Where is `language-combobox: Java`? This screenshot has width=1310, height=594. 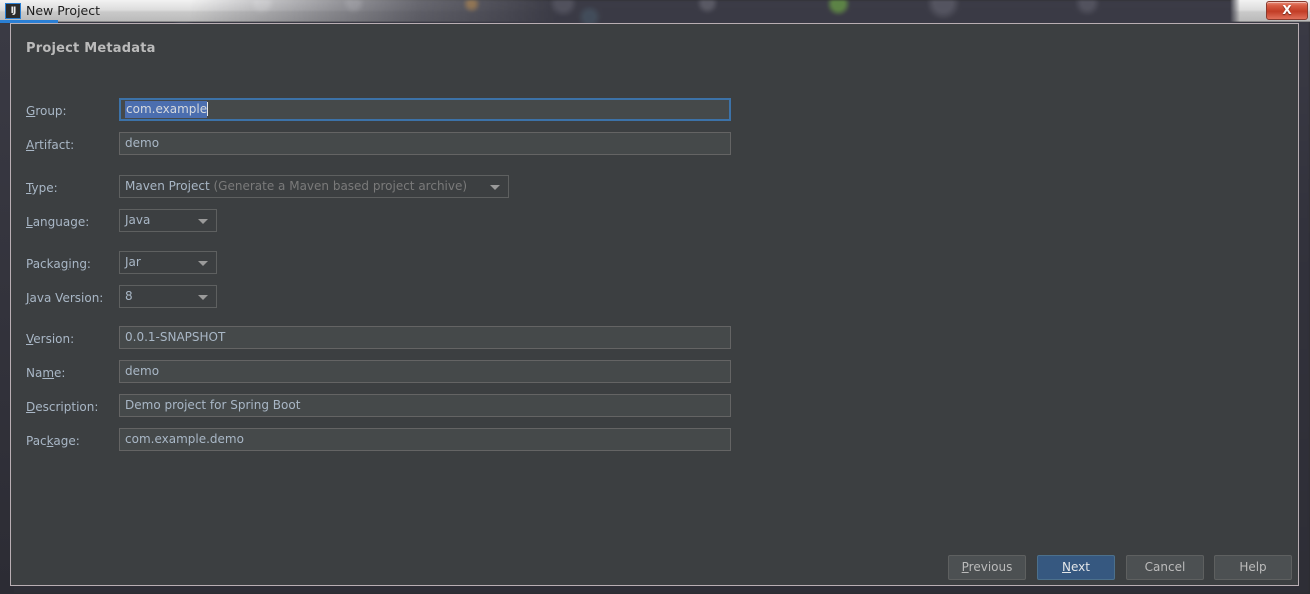 language-combobox: Java is located at coordinates (168, 220).